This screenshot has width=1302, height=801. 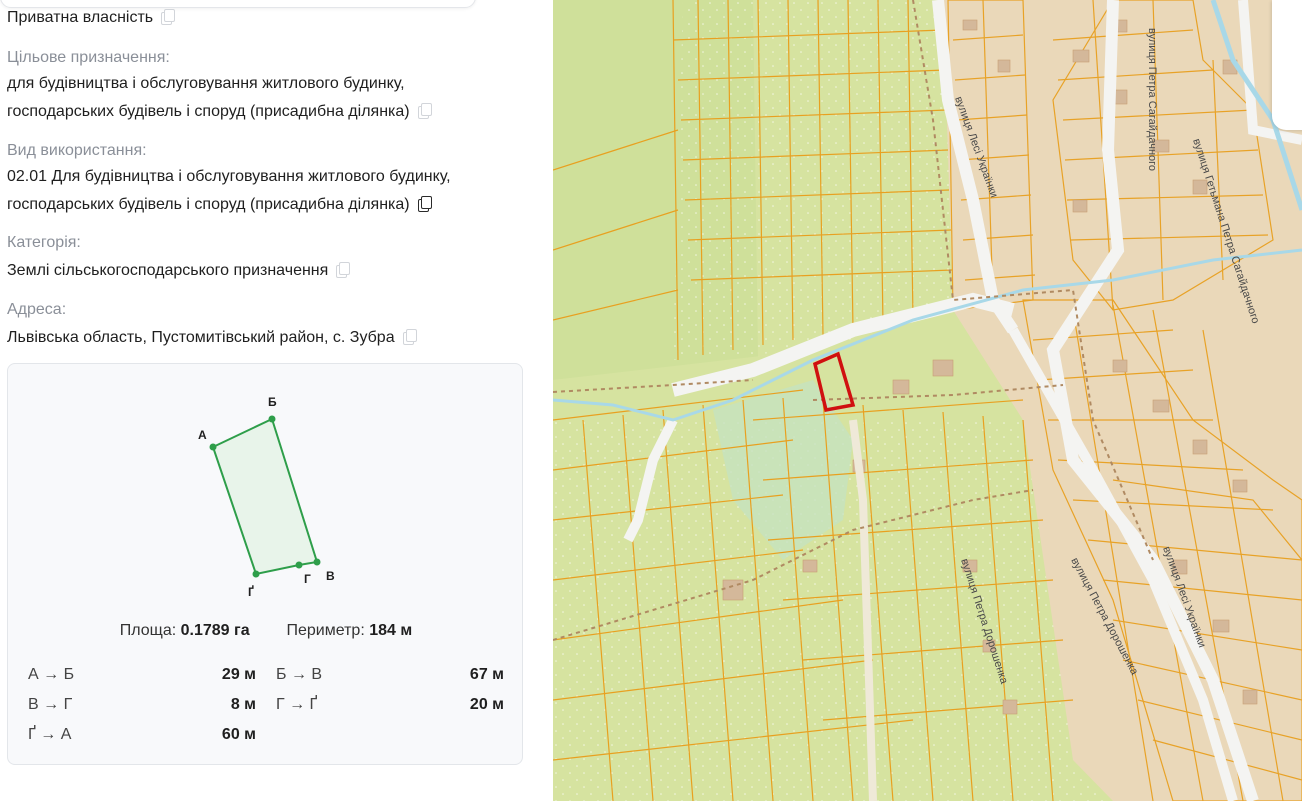 What do you see at coordinates (215, 630) in the screenshot?
I see `area-value: 0.1789 га` at bounding box center [215, 630].